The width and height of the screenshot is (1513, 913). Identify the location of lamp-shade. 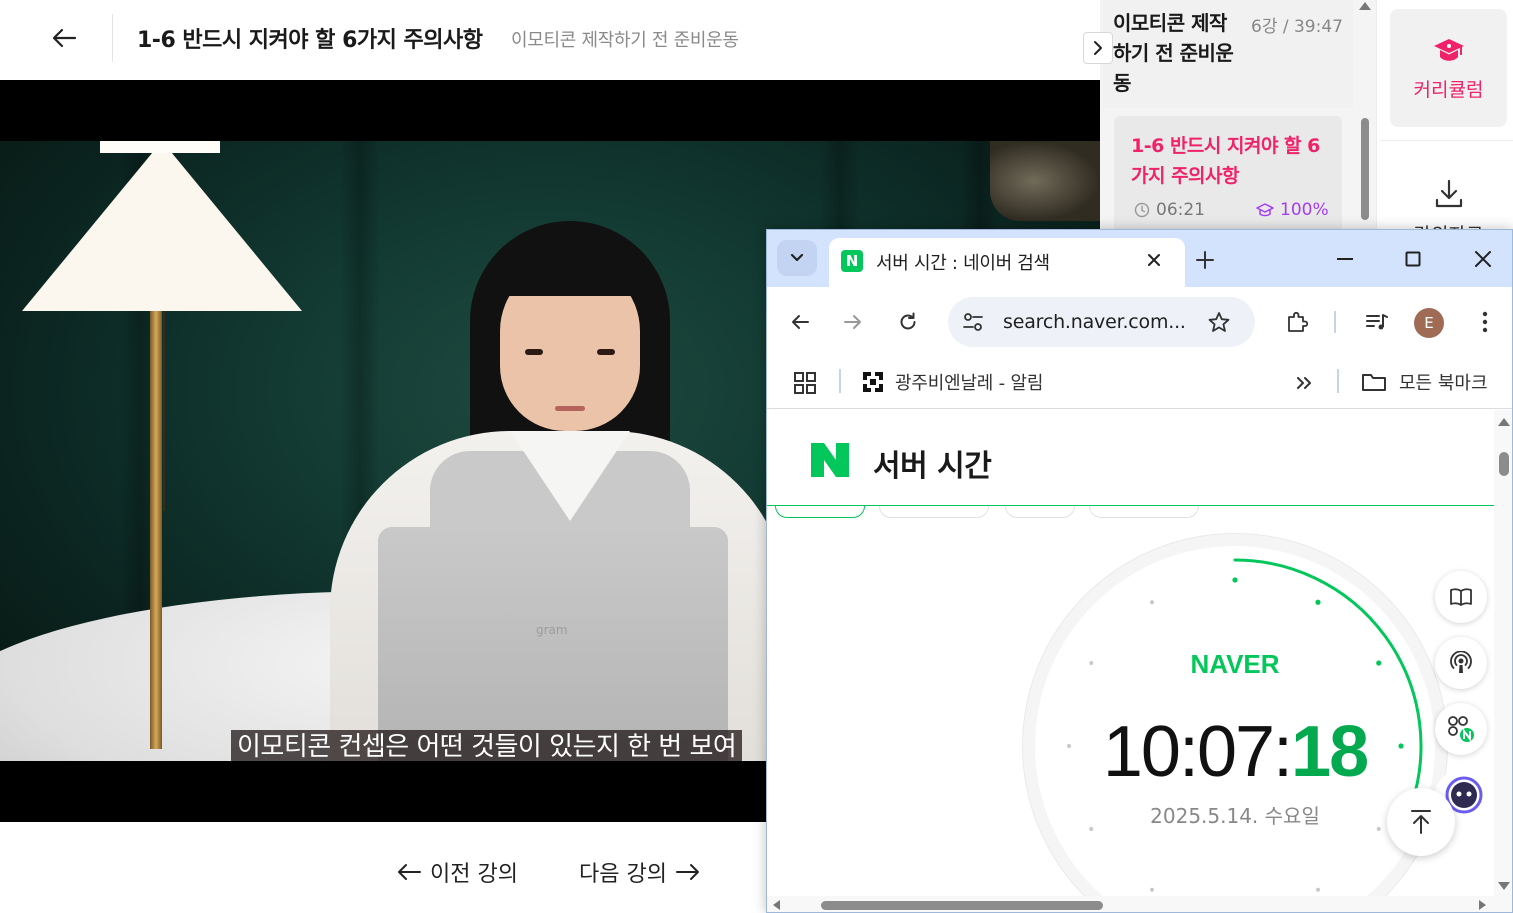
(162, 226).